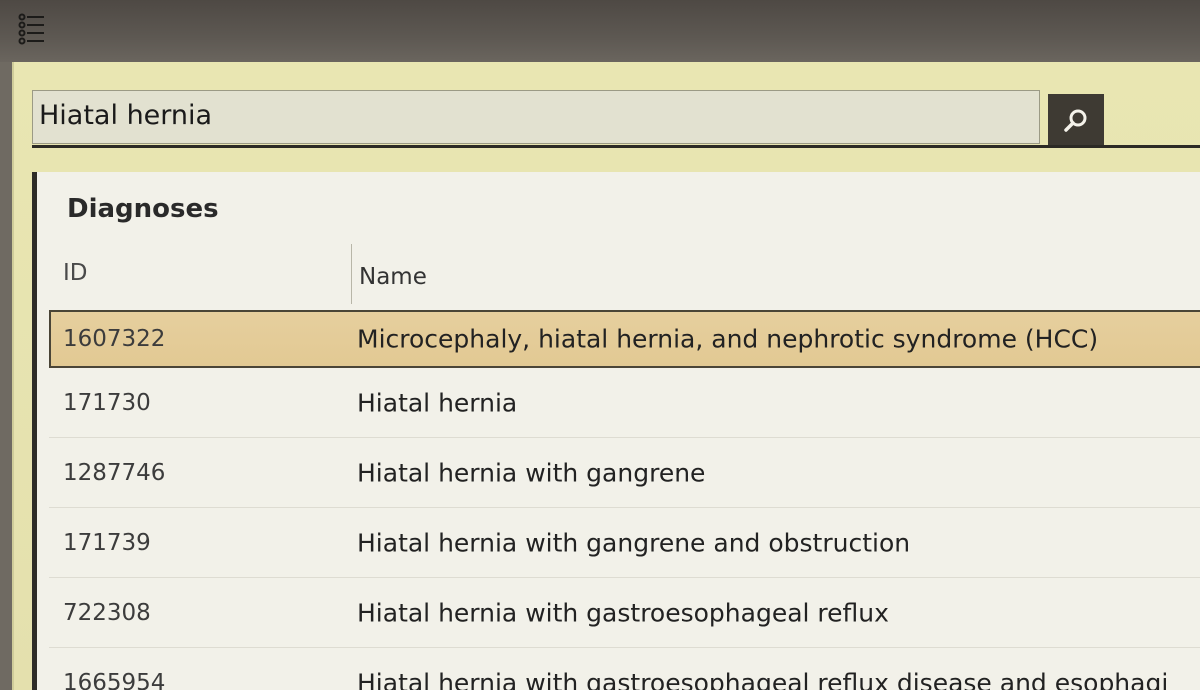  What do you see at coordinates (600, 31) in the screenshot?
I see `title-bar` at bounding box center [600, 31].